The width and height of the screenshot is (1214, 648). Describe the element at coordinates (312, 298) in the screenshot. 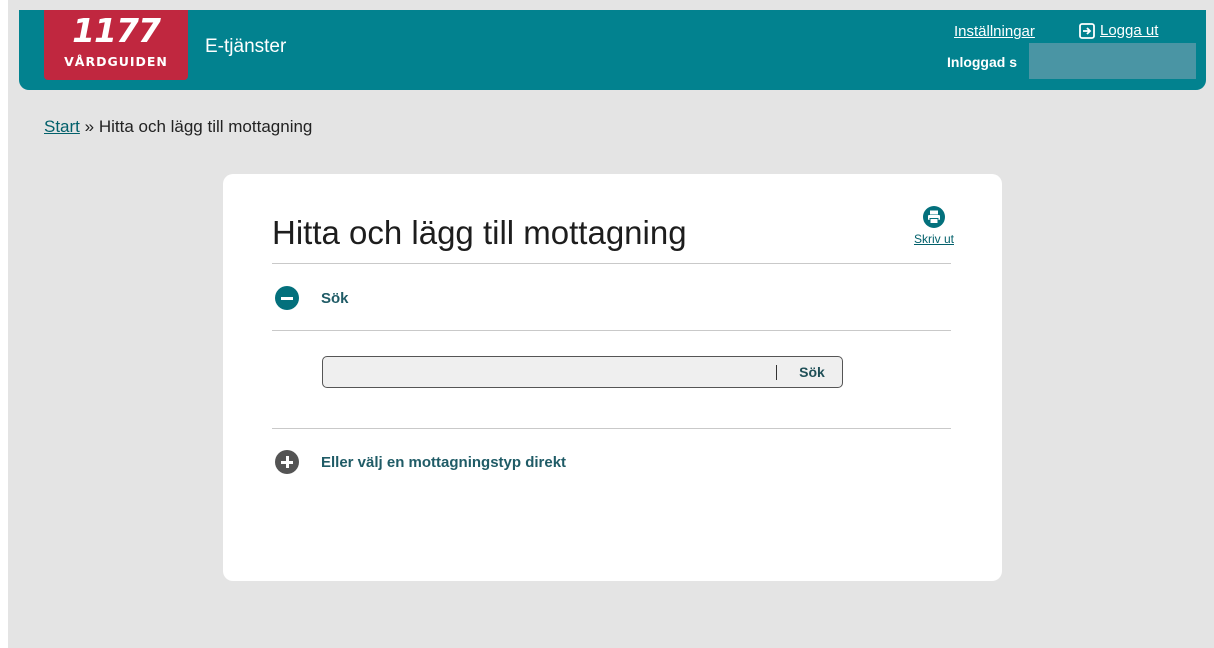

I see `search-section-toggle: Sök` at that location.